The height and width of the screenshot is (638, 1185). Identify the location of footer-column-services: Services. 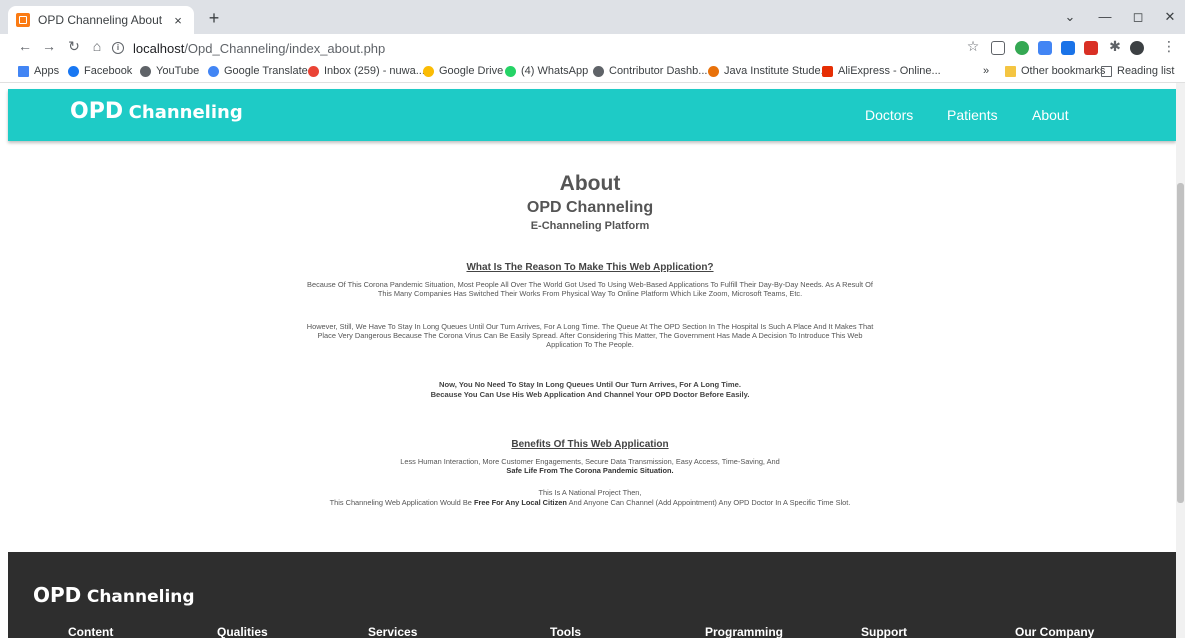
(393, 631).